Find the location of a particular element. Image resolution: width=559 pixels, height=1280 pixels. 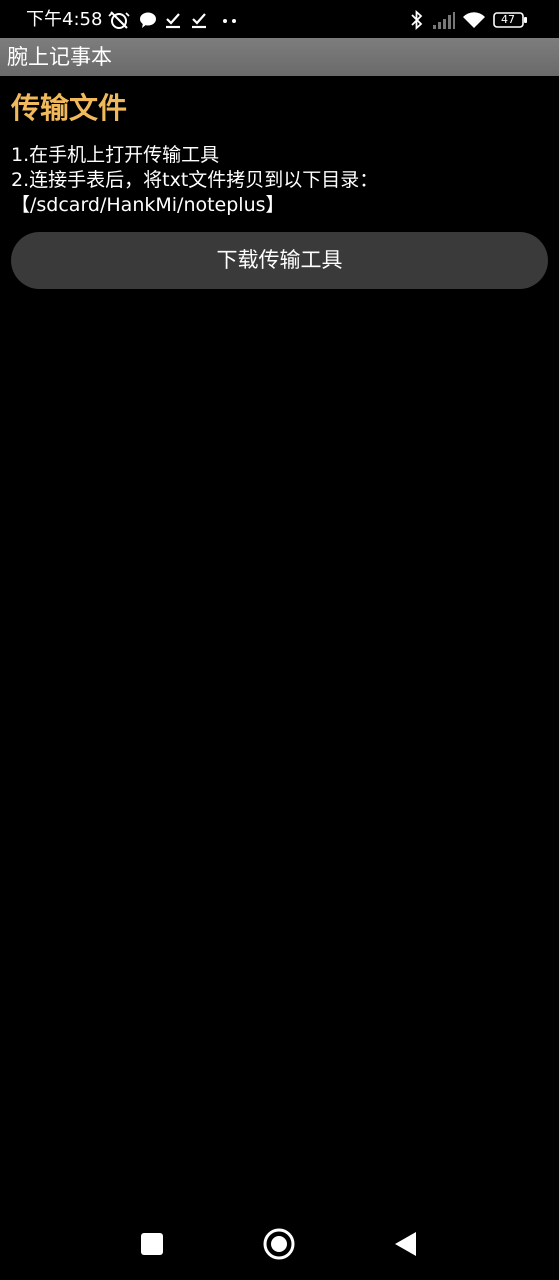

battery-icon: 47 is located at coordinates (511, 20).